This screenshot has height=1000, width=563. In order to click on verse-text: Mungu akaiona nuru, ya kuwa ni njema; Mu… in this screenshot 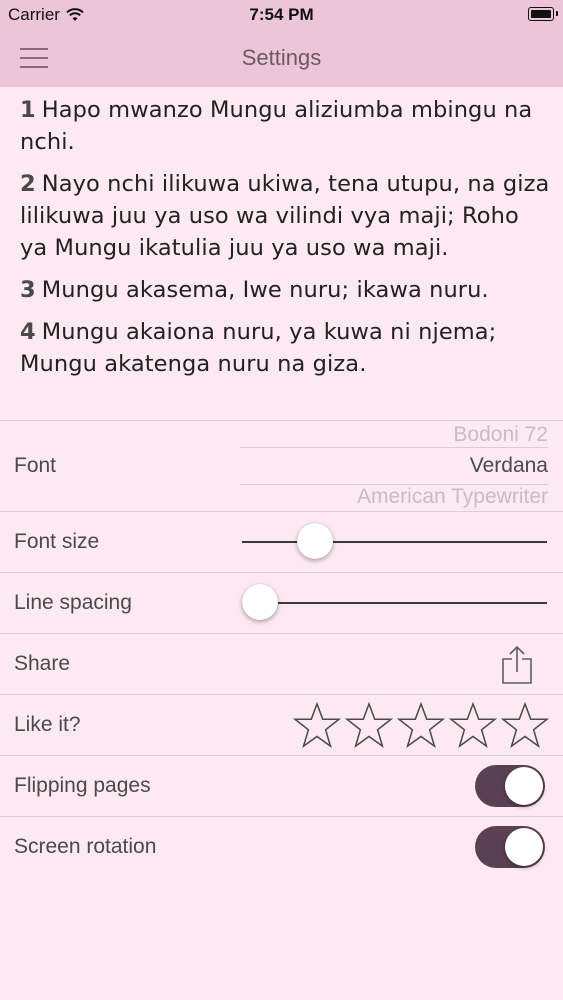, I will do `click(258, 348)`.